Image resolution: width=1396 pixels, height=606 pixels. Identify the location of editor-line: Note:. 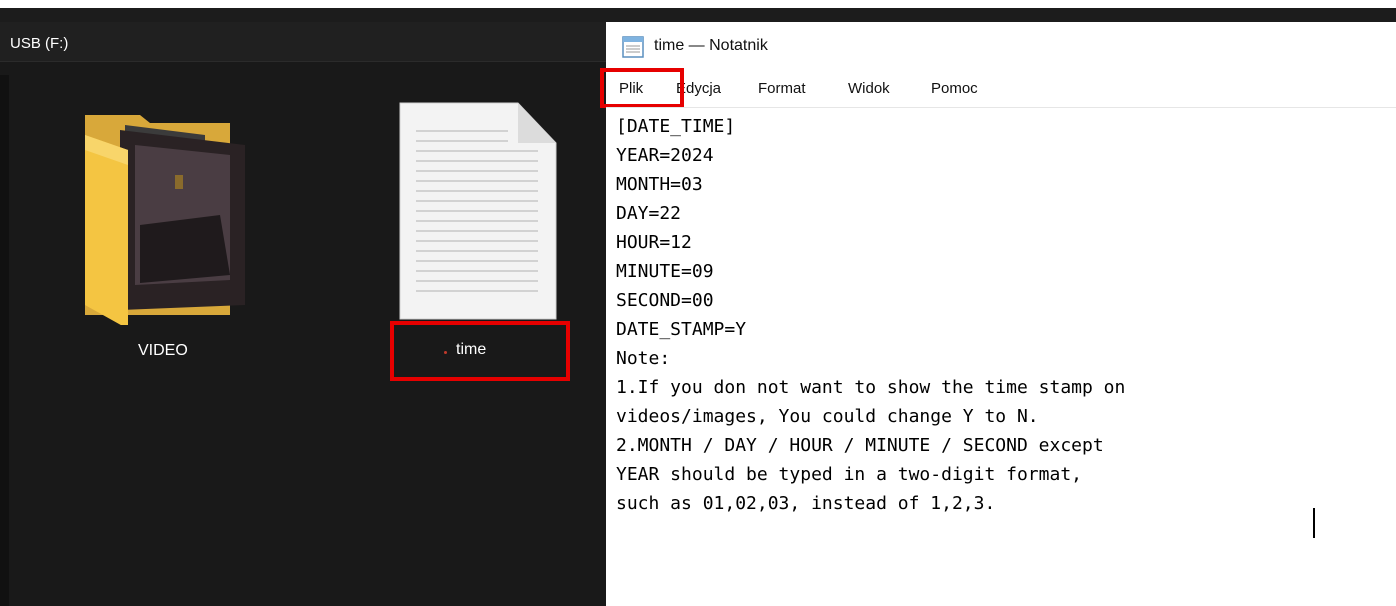
(643, 358).